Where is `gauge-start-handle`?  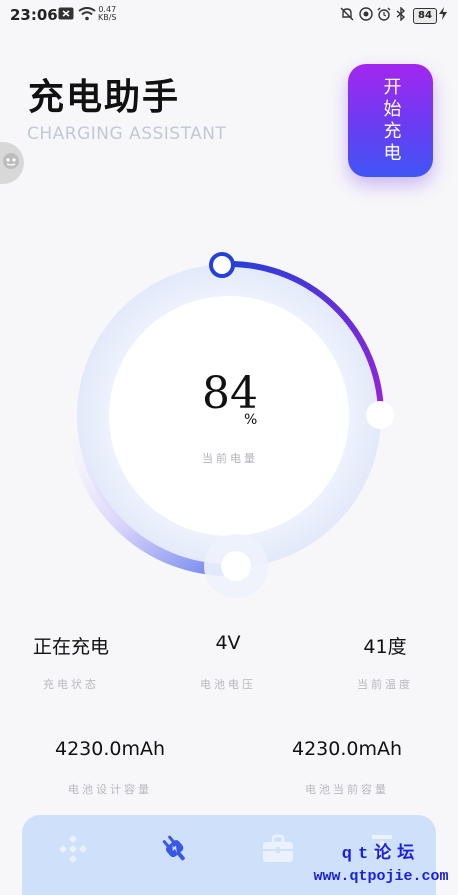 gauge-start-handle is located at coordinates (222, 265).